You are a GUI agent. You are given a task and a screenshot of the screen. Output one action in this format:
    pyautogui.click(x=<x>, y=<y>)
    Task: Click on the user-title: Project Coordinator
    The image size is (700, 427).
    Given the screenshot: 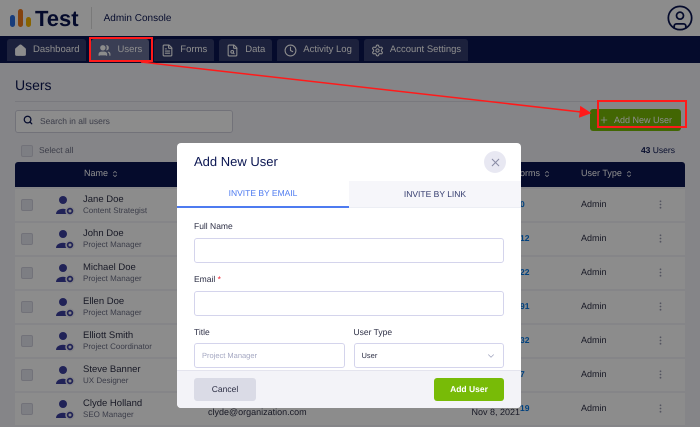 What is the action you would take?
    pyautogui.click(x=117, y=346)
    